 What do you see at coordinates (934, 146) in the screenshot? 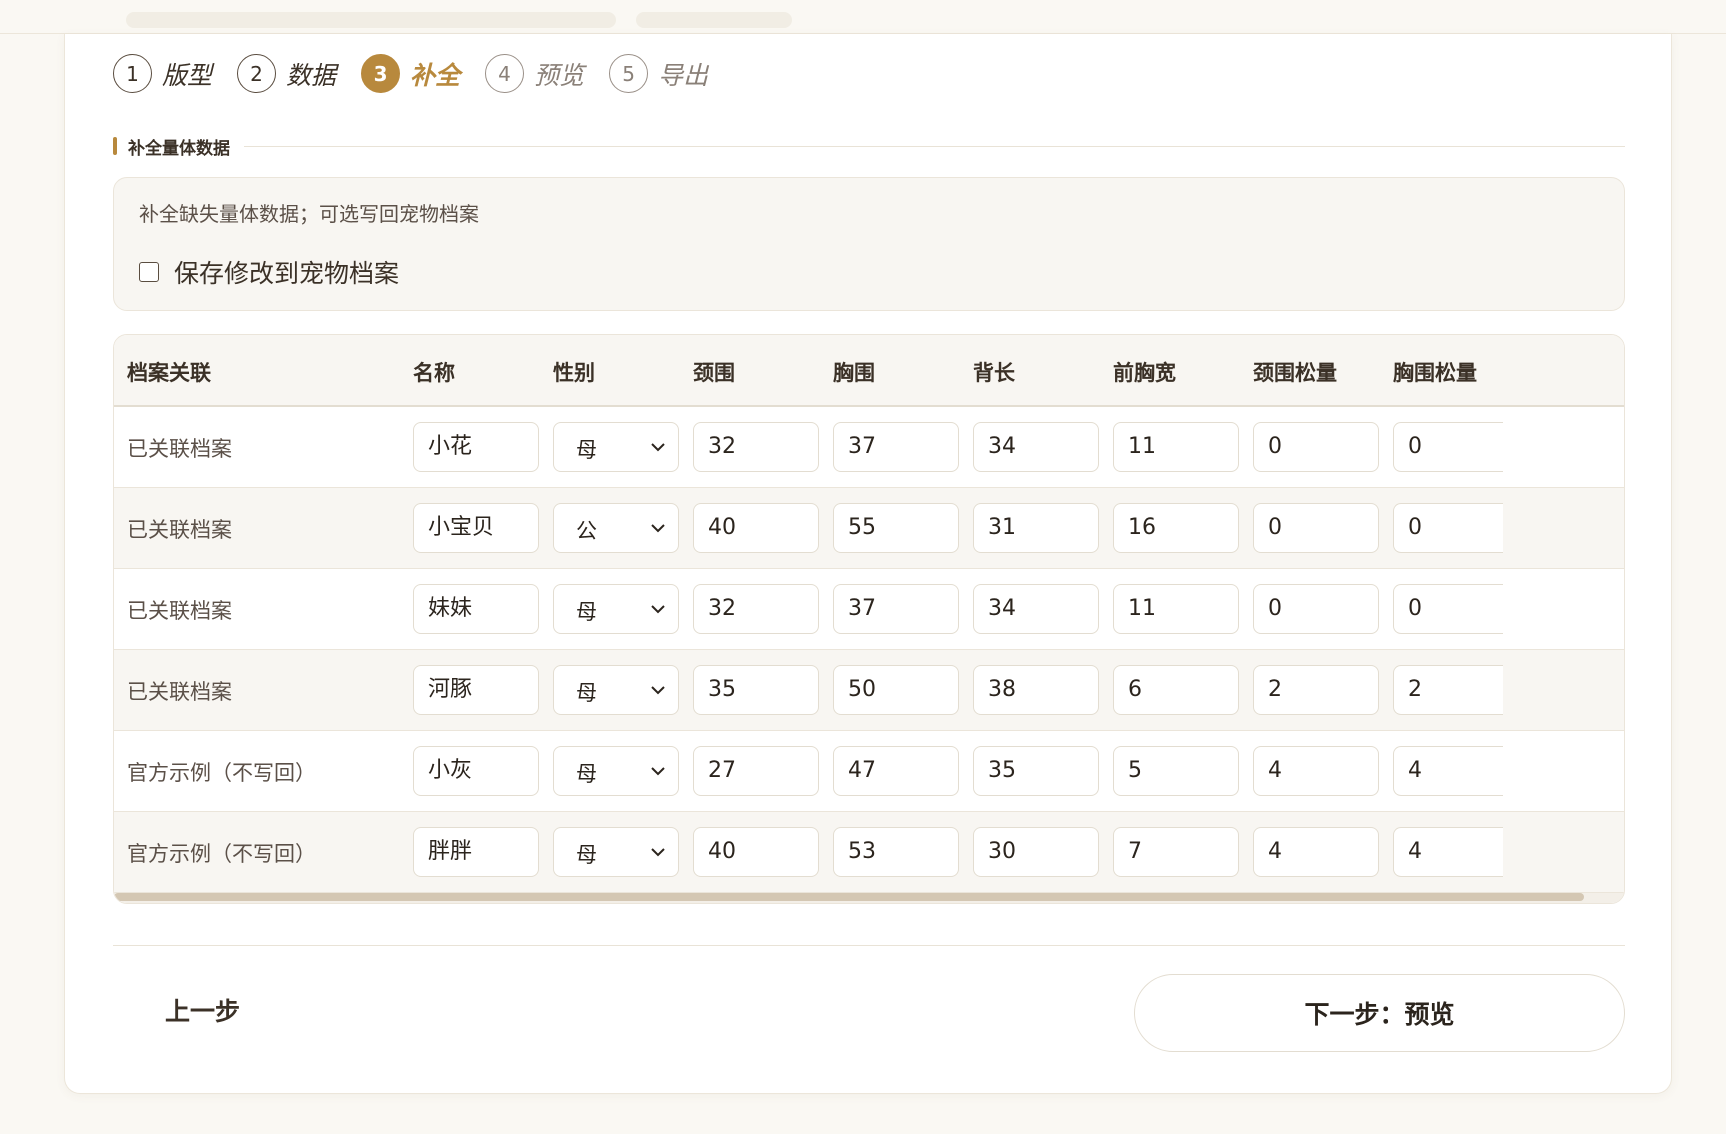
I see `section-divider` at bounding box center [934, 146].